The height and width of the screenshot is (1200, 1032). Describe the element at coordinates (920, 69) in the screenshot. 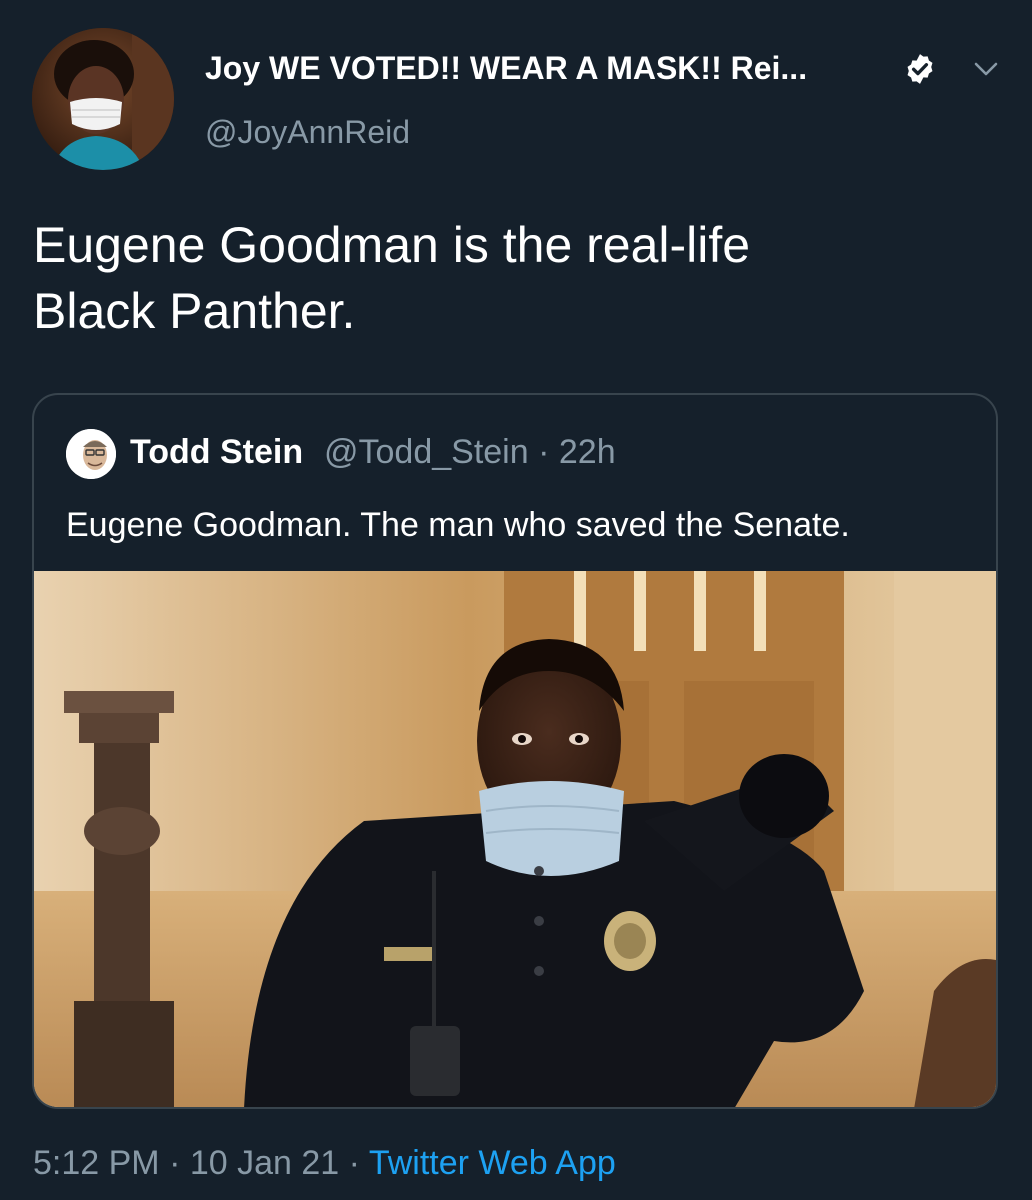

I see `verified-badge-icon` at that location.